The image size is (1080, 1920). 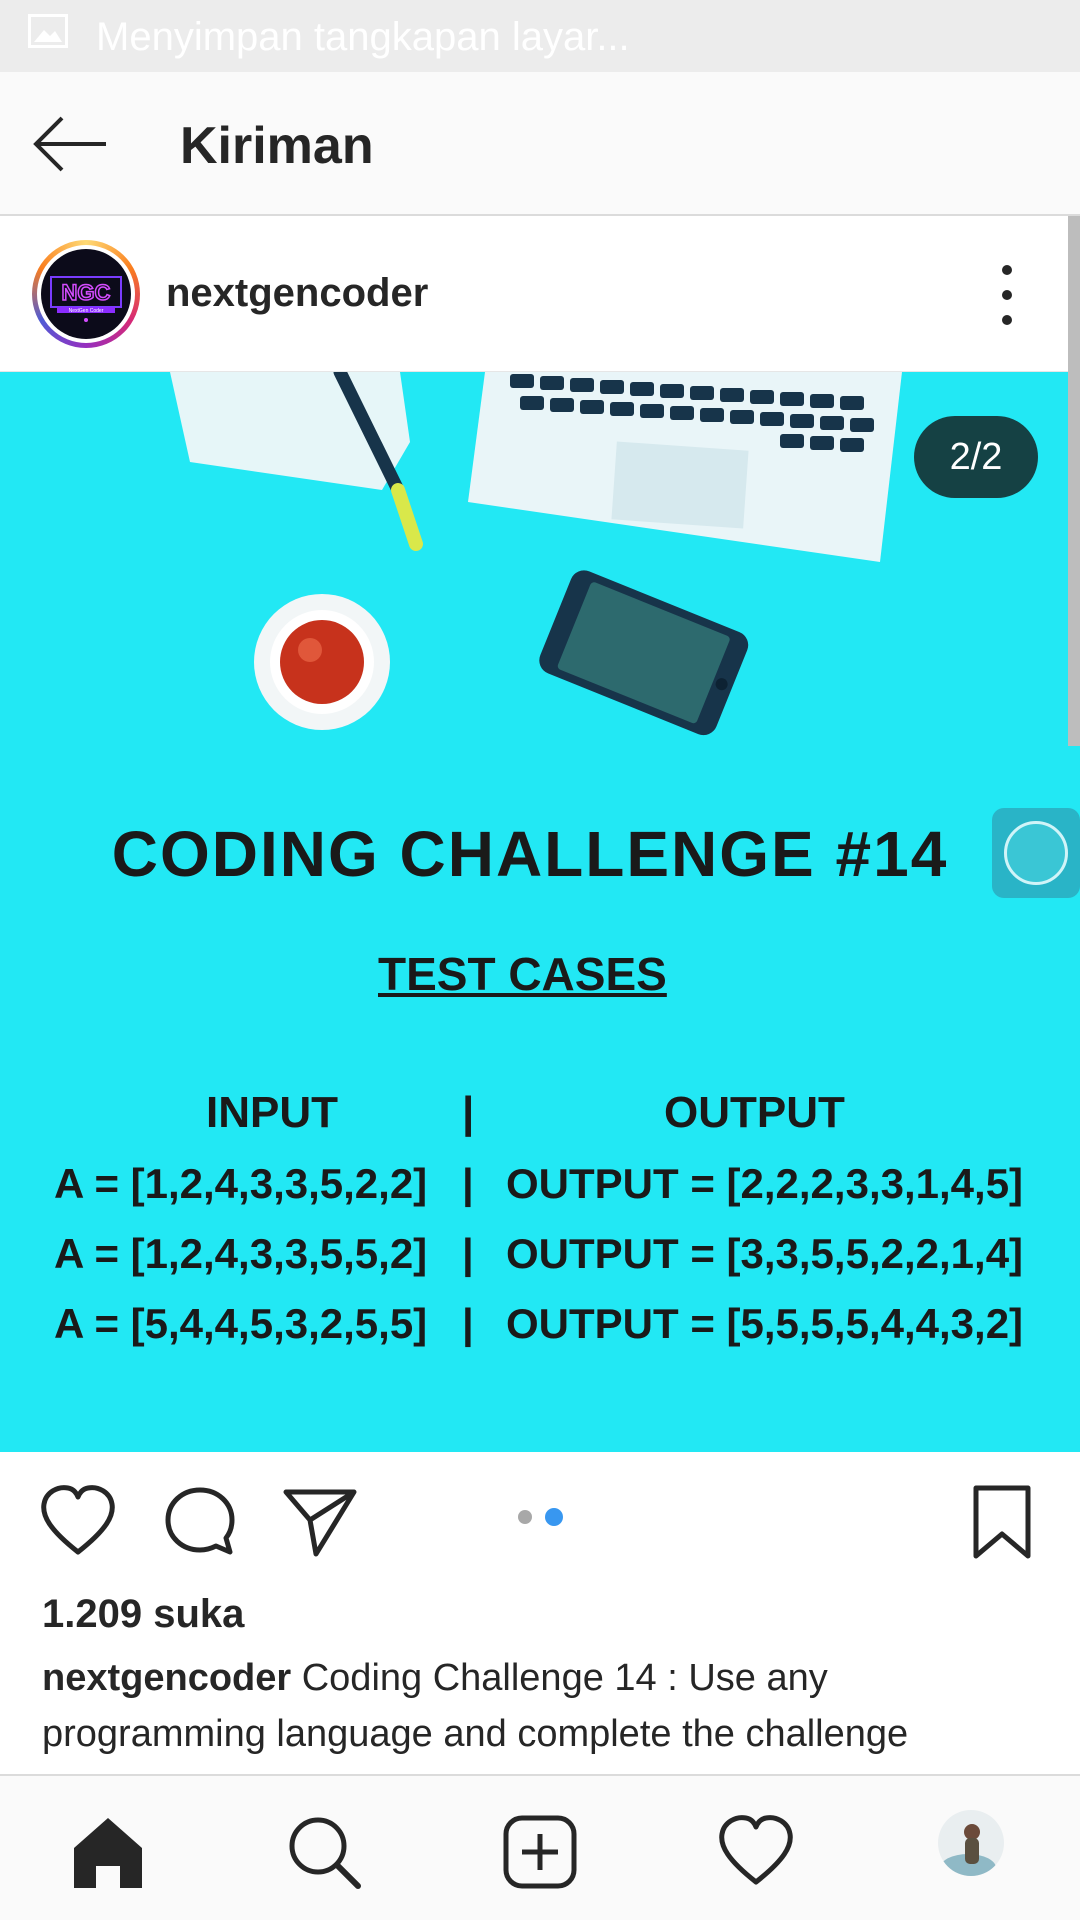 What do you see at coordinates (525, 1517) in the screenshot?
I see `carousel-dot` at bounding box center [525, 1517].